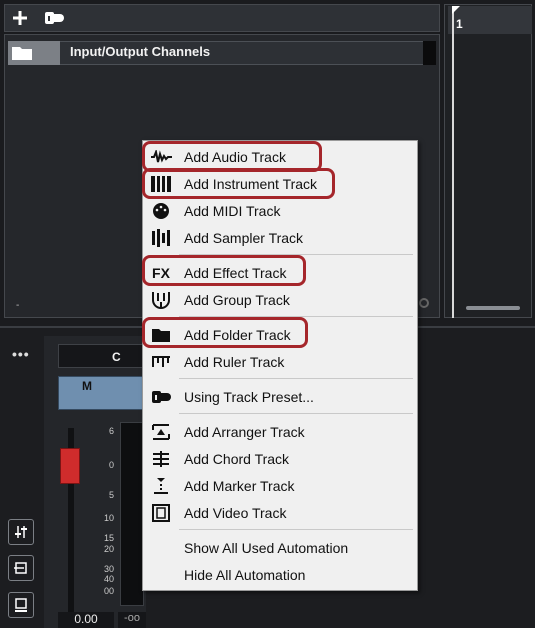 This screenshot has width=535, height=628. I want to click on more-options-icon: •••, so click(21, 354).